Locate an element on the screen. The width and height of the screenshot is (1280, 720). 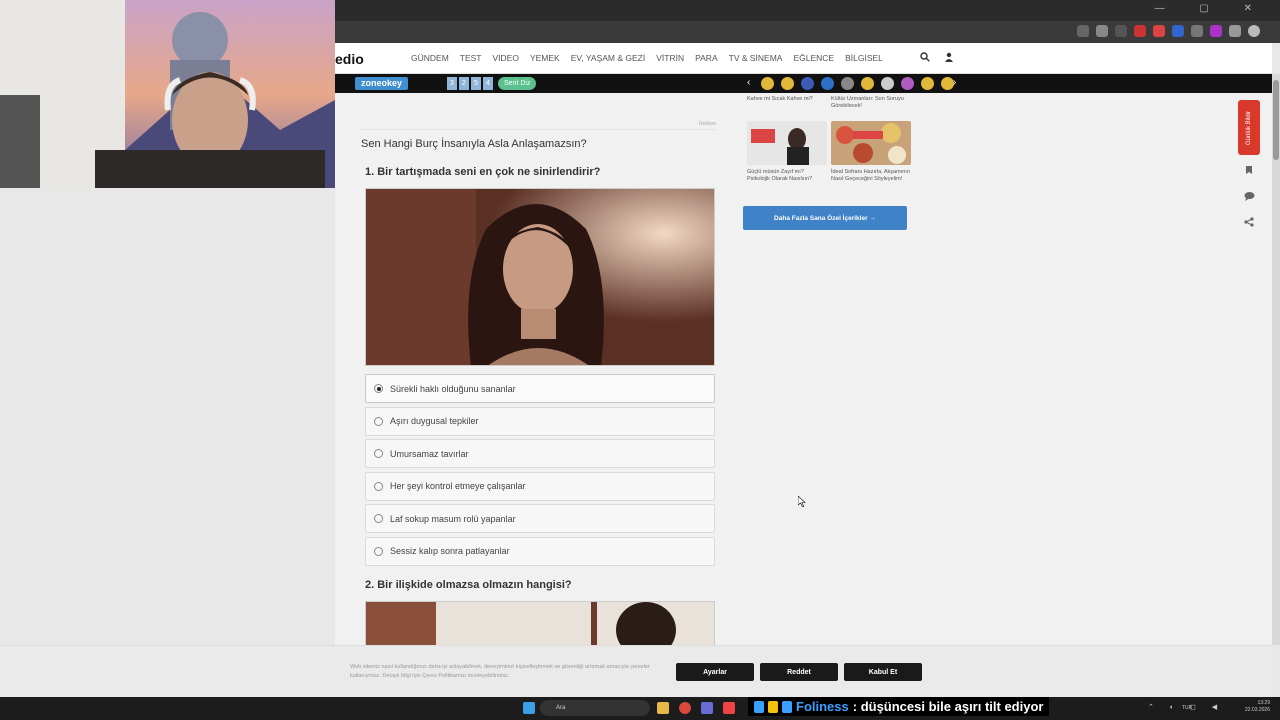
cookie-settings-button: Ayarlar is located at coordinates (715, 672).